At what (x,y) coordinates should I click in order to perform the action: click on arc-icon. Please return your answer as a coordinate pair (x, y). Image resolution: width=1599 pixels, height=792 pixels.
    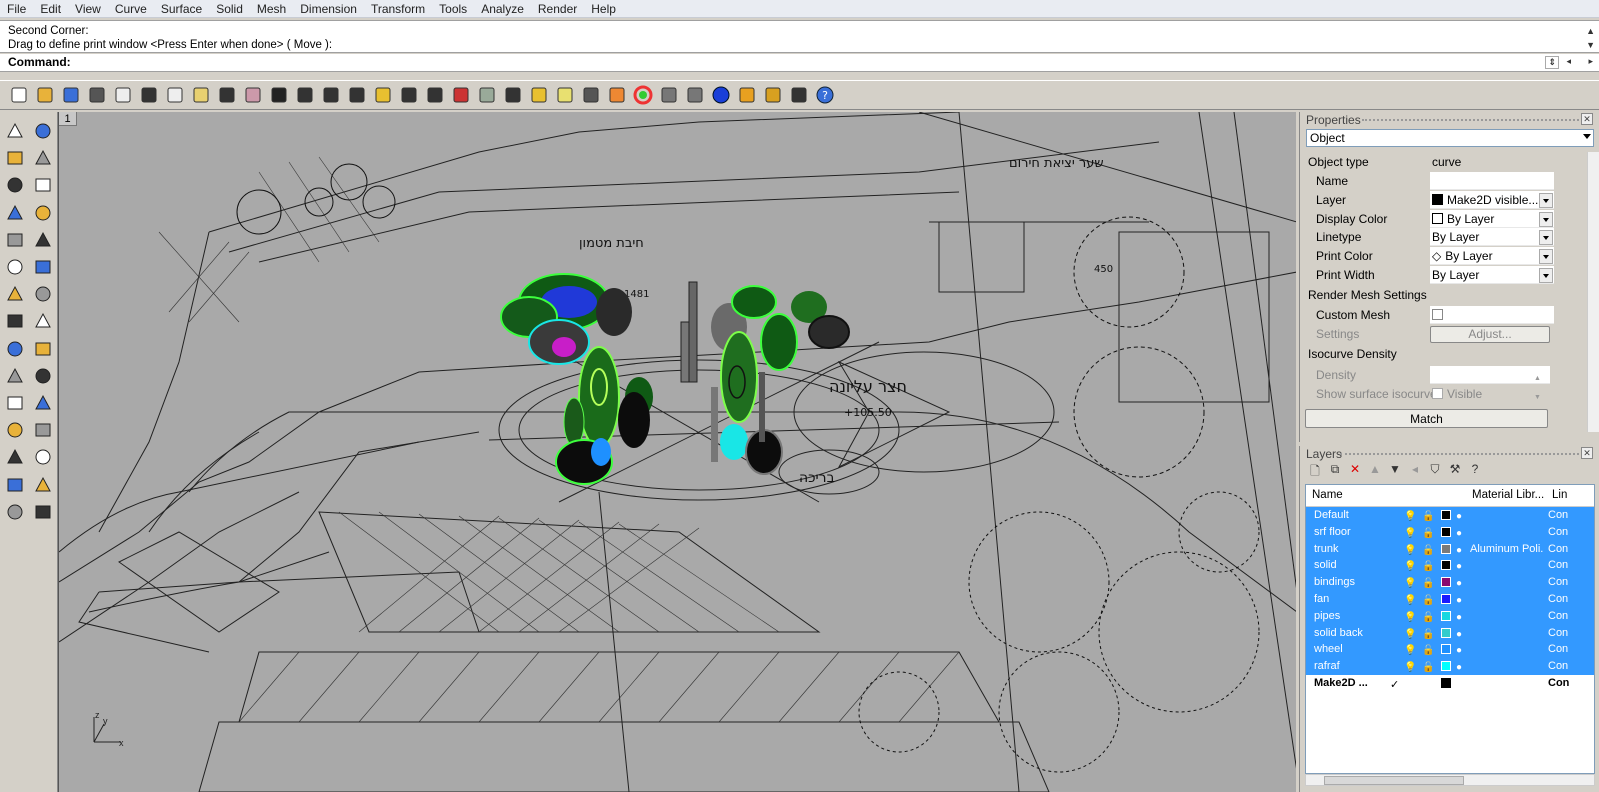
    Looking at the image, I should click on (15, 213).